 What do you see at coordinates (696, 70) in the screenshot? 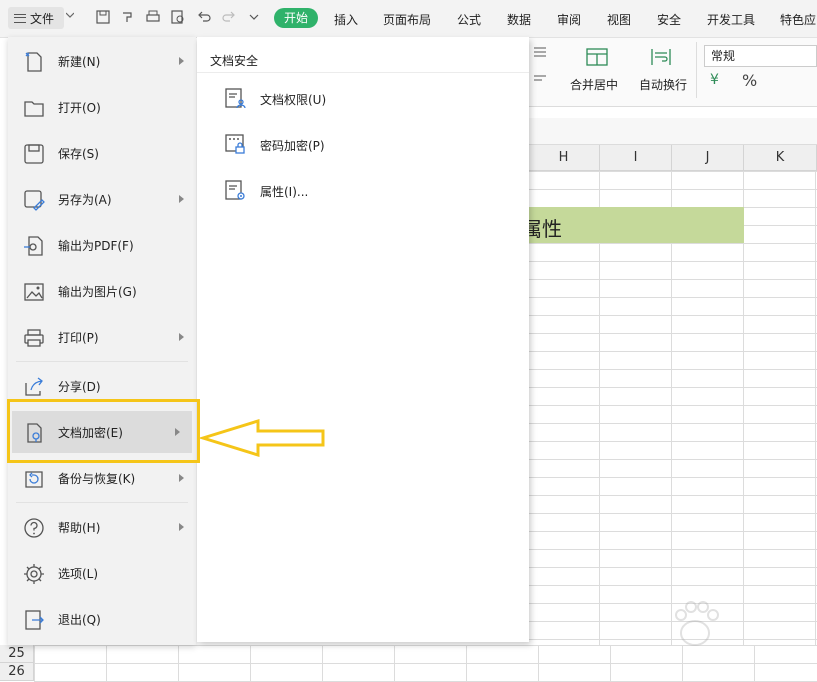
I see `ribbon-divider` at bounding box center [696, 70].